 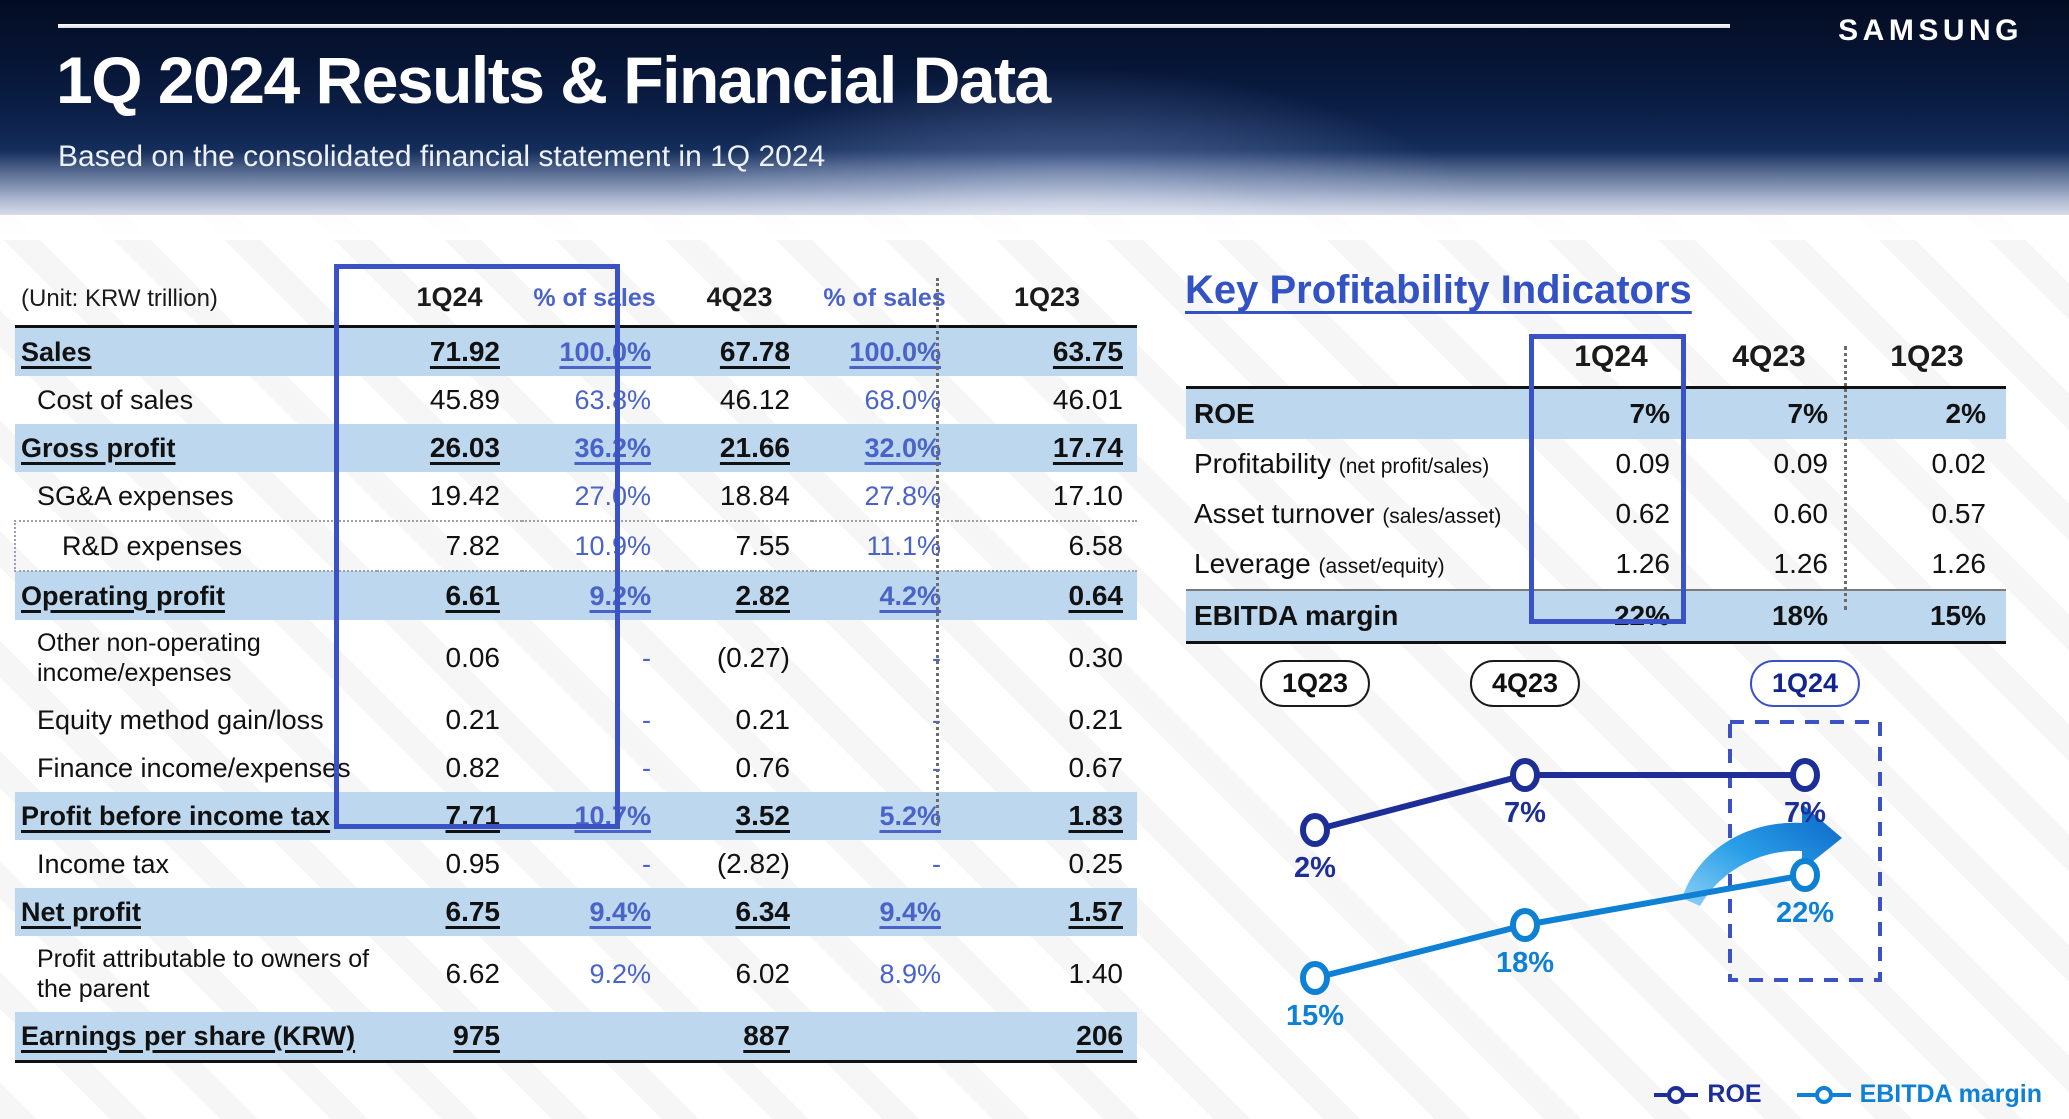 I want to click on cell-4q23-pct: 68.0%, so click(x=902, y=399).